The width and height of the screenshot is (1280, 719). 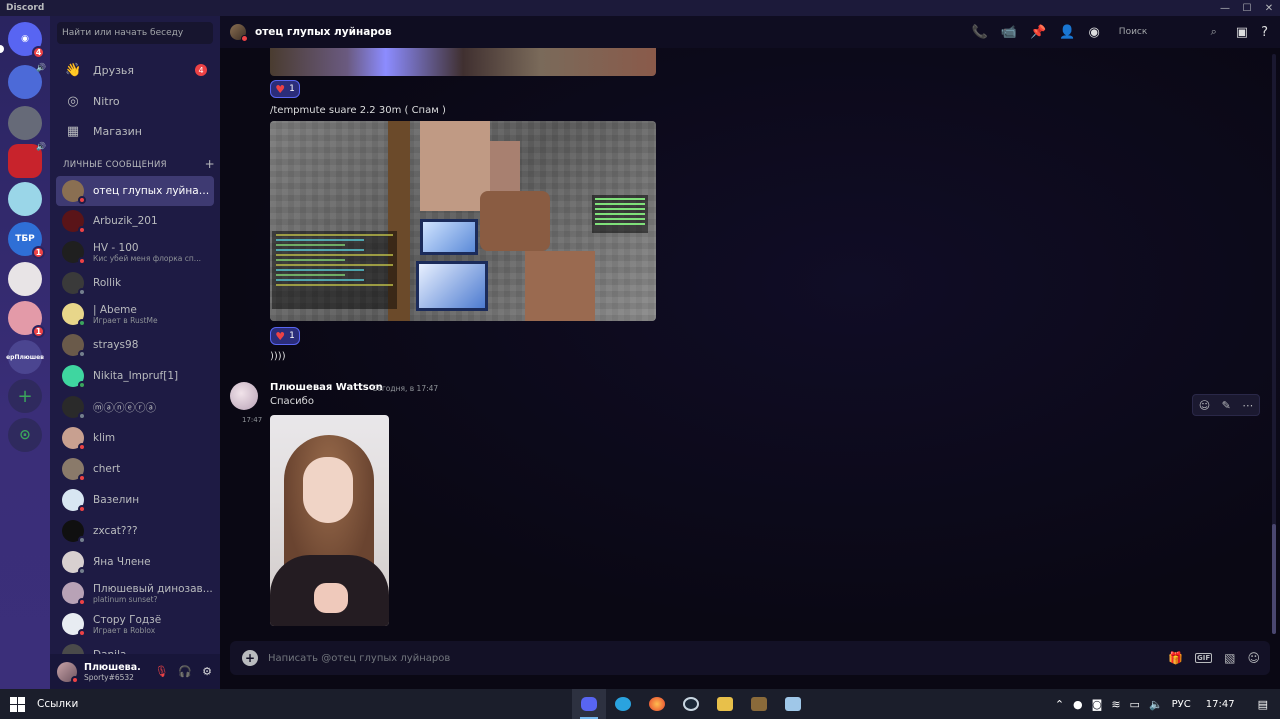 I want to click on add-reaction-icon: ☺, so click(x=1204, y=405).